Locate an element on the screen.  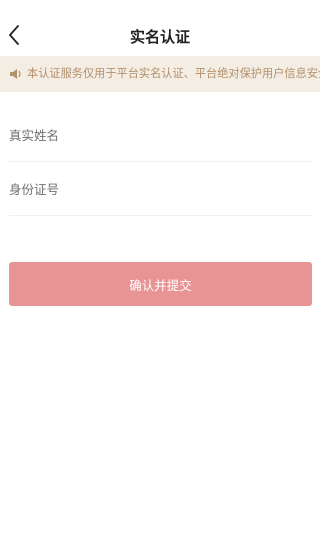
name-field-row is located at coordinates (160, 135).